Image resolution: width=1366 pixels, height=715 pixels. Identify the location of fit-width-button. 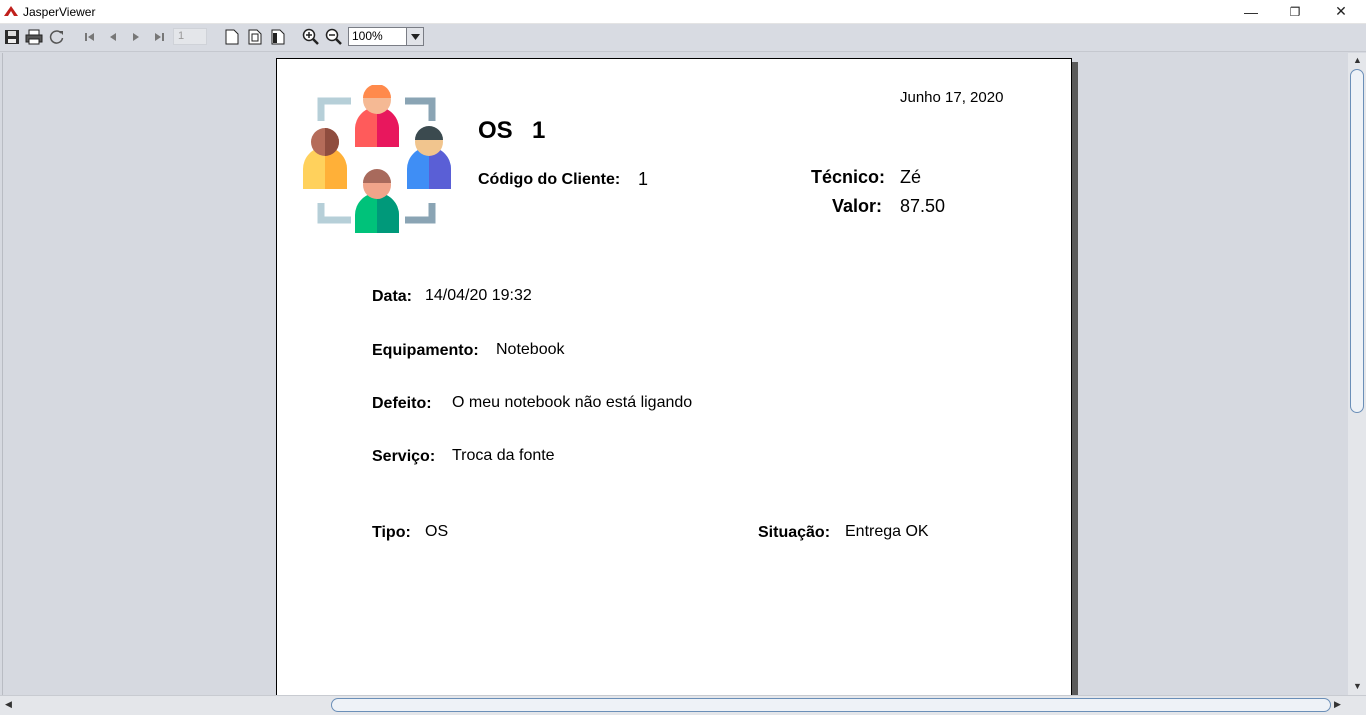
(278, 37).